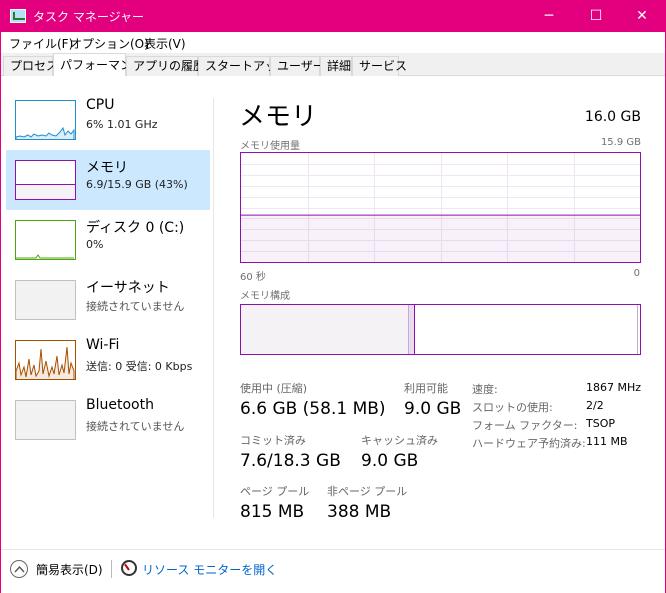 The width and height of the screenshot is (666, 593). What do you see at coordinates (95, 244) in the screenshot?
I see `sidebar-item-value: 0%` at bounding box center [95, 244].